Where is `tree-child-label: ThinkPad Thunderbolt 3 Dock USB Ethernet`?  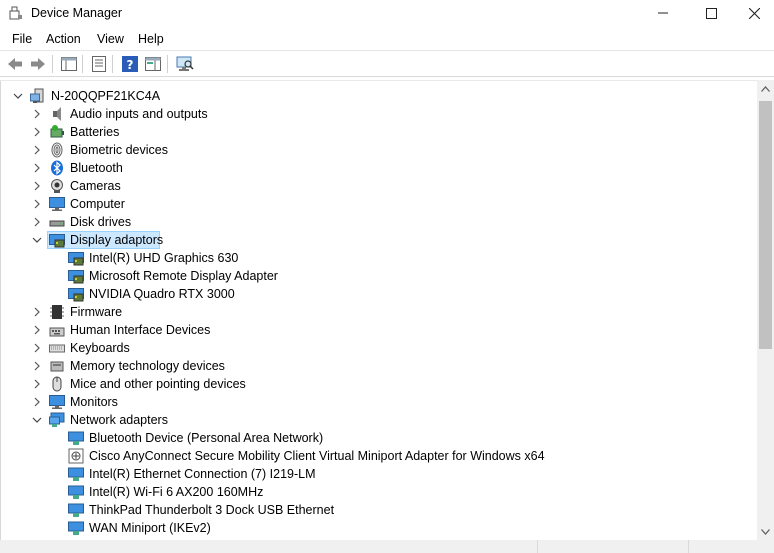
tree-child-label: ThinkPad Thunderbolt 3 Dock USB Ethernet is located at coordinates (212, 510).